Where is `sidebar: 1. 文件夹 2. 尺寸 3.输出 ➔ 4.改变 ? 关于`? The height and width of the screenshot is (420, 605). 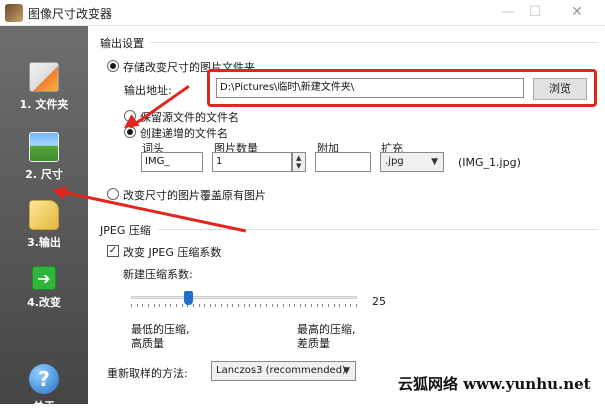
sidebar: 1. 文件夹 2. 尺寸 3.输出 ➔ 4.改变 ? 关于 is located at coordinates (44, 219).